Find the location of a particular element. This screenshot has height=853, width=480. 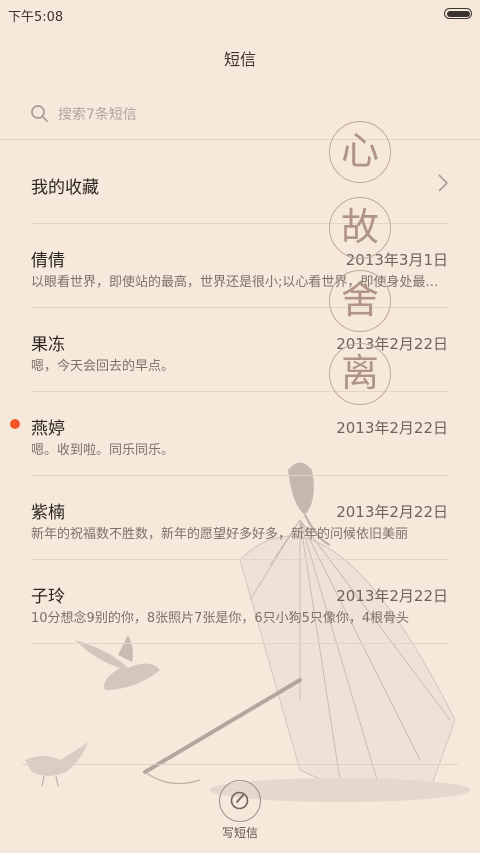

page-title: 短信 is located at coordinates (239, 59).